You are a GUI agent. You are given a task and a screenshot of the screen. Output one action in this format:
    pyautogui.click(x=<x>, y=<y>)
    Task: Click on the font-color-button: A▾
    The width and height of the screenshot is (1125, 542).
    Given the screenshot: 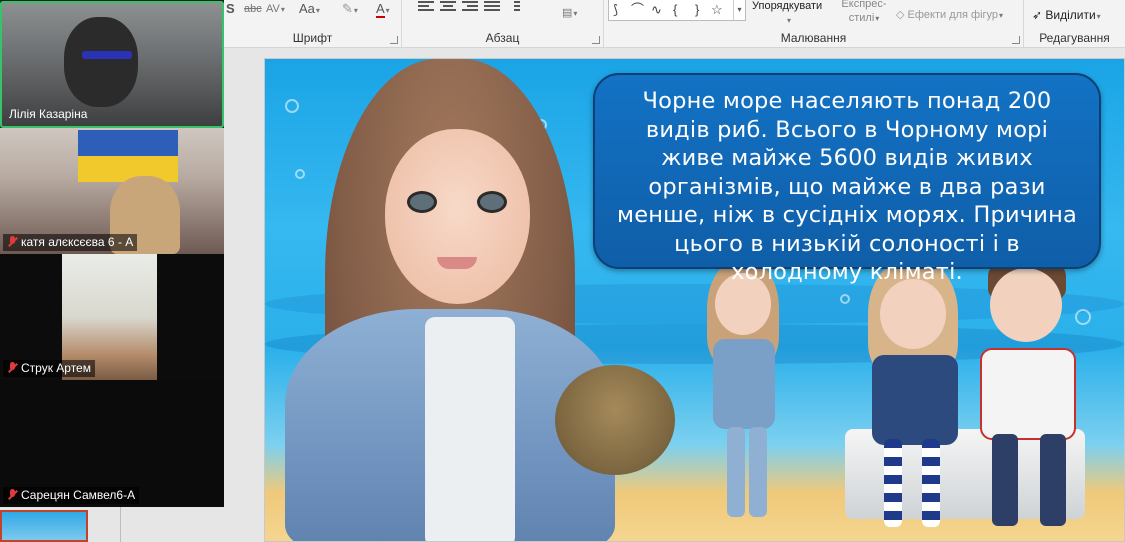 What is the action you would take?
    pyautogui.click(x=383, y=9)
    